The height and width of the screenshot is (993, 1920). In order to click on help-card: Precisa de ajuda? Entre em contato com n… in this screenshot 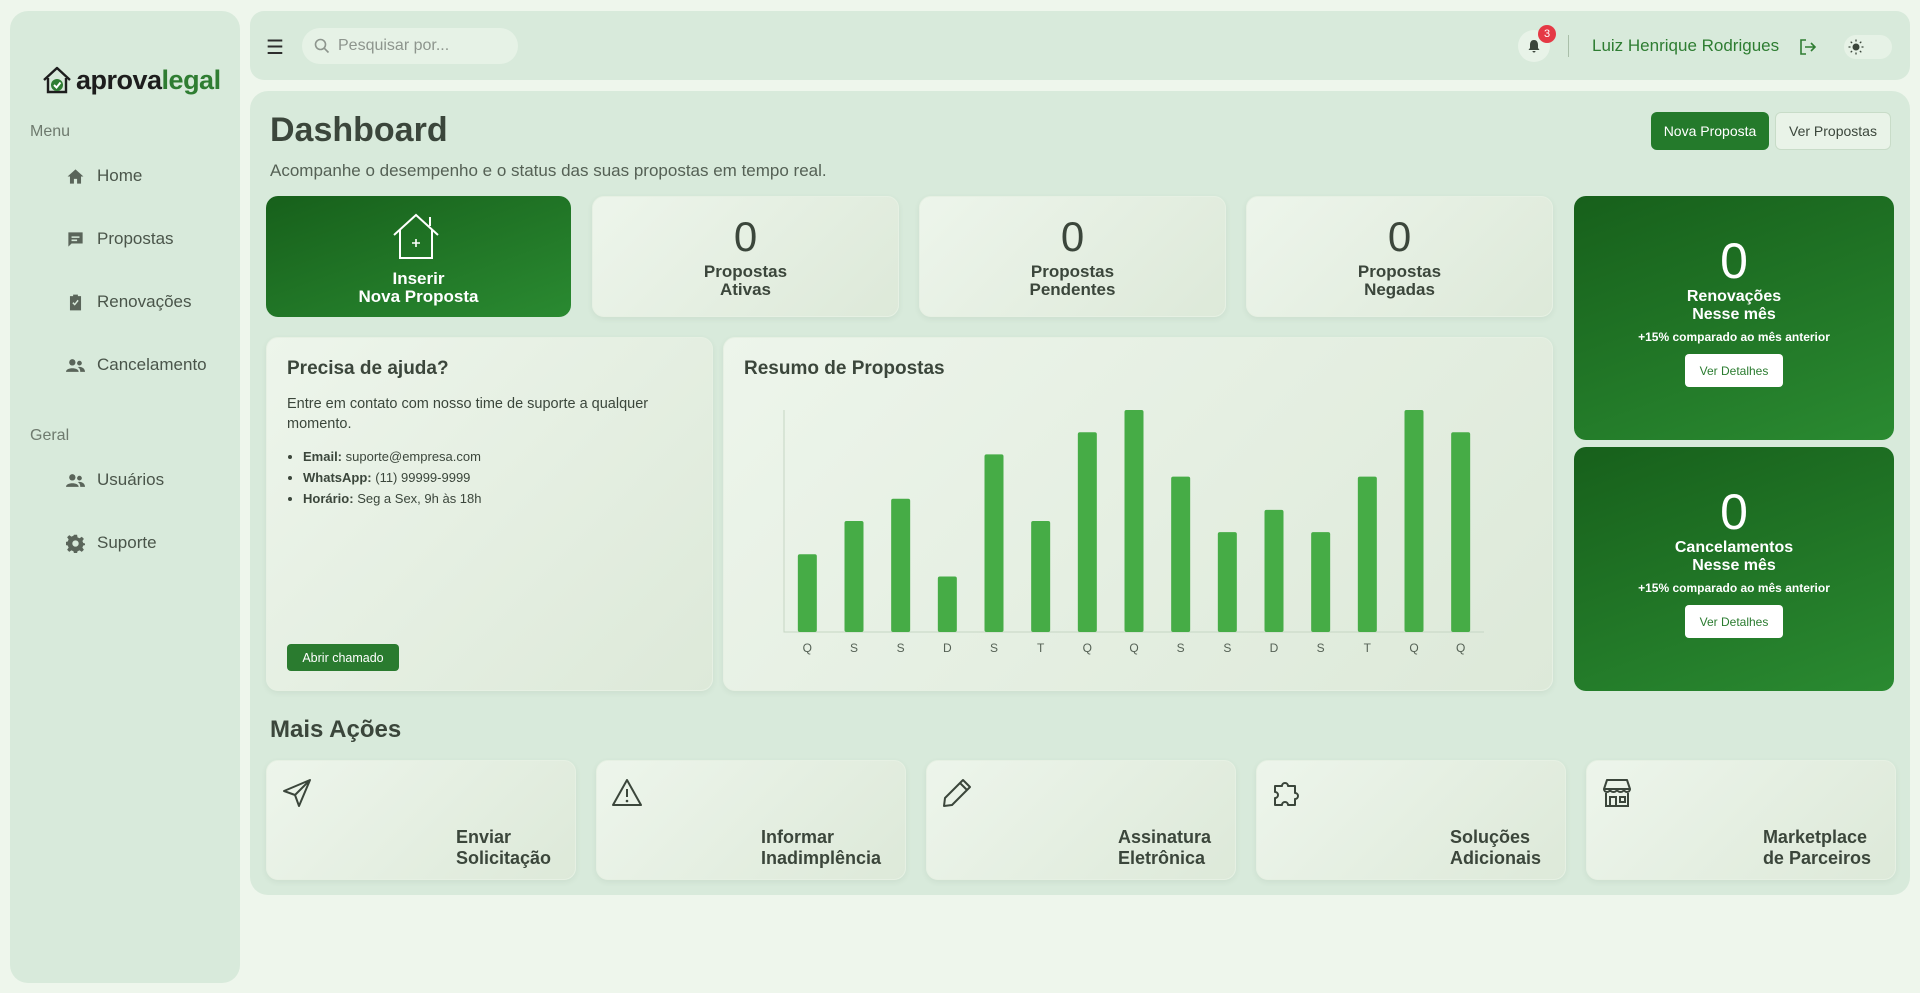, I will do `click(489, 514)`.